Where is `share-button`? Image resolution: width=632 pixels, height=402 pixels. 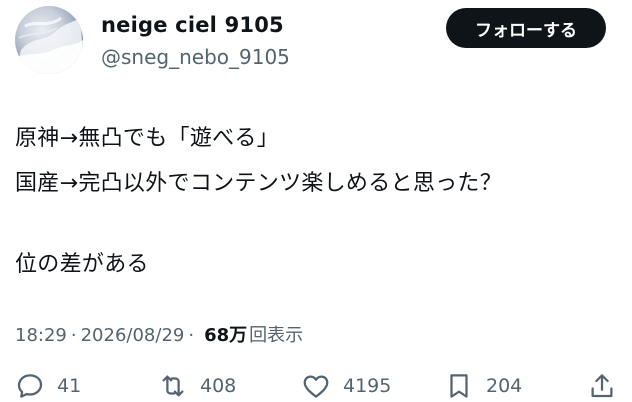
share-button is located at coordinates (602, 386).